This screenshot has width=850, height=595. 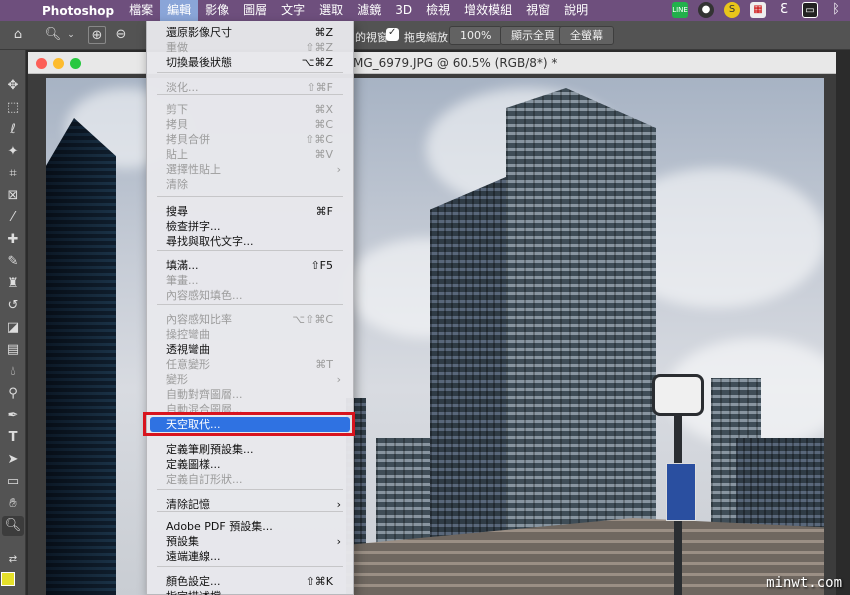 What do you see at coordinates (81, 356) in the screenshot?
I see `glass-skyscraper` at bounding box center [81, 356].